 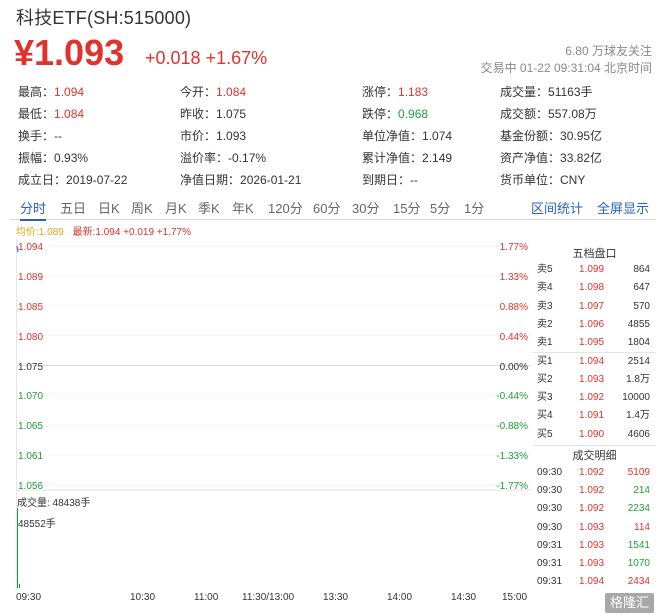 What do you see at coordinates (512, 427) in the screenshot?
I see `pct-tick-label: -0.88%` at bounding box center [512, 427].